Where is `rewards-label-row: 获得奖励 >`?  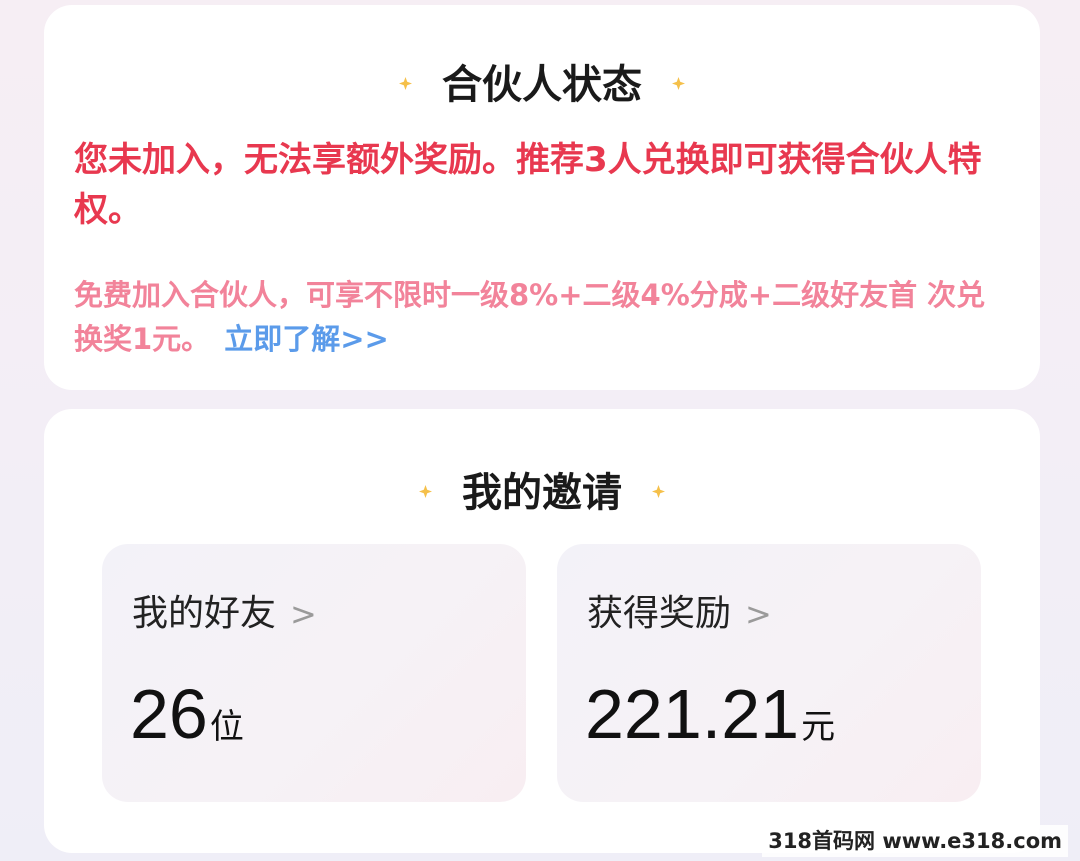 rewards-label-row: 获得奖励 > is located at coordinates (679, 614).